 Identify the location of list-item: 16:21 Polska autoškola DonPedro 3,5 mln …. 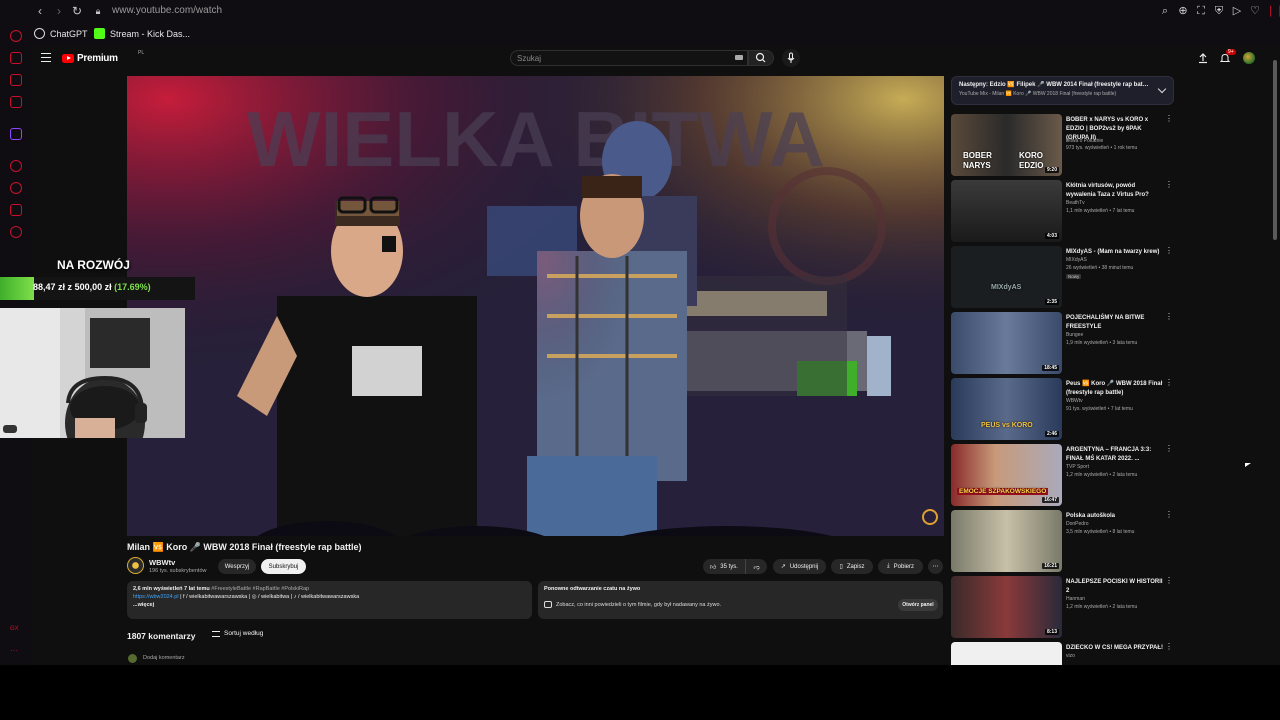
(1063, 542).